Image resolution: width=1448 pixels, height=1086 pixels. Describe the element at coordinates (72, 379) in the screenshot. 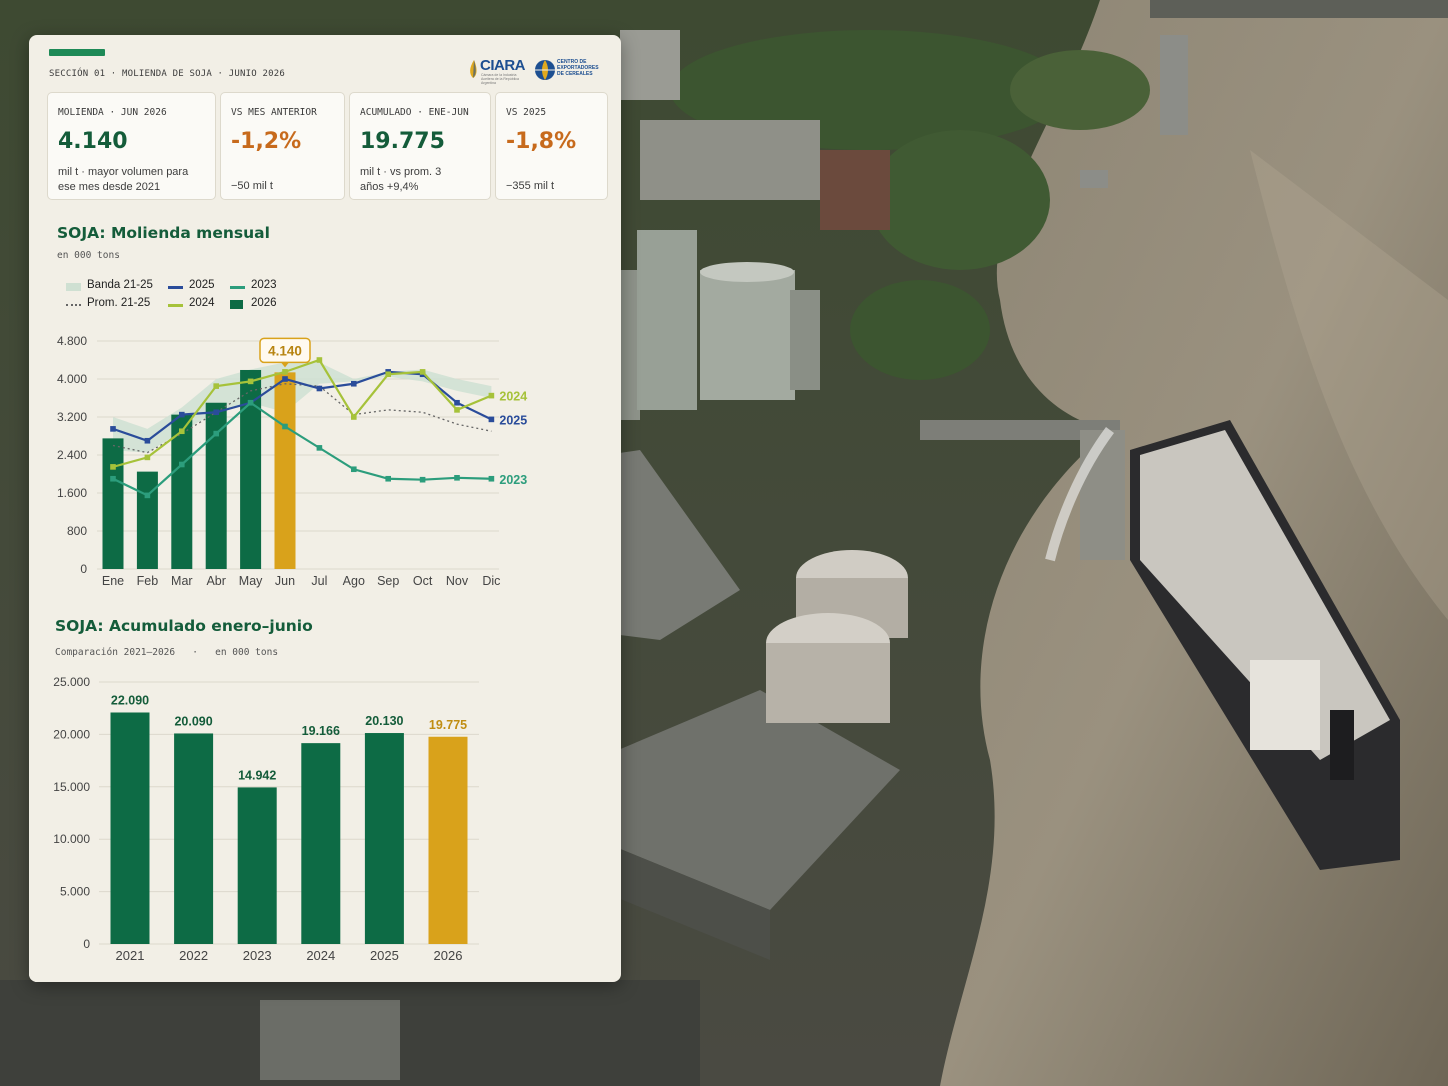

I see `y-tick-label: 4.000` at that location.